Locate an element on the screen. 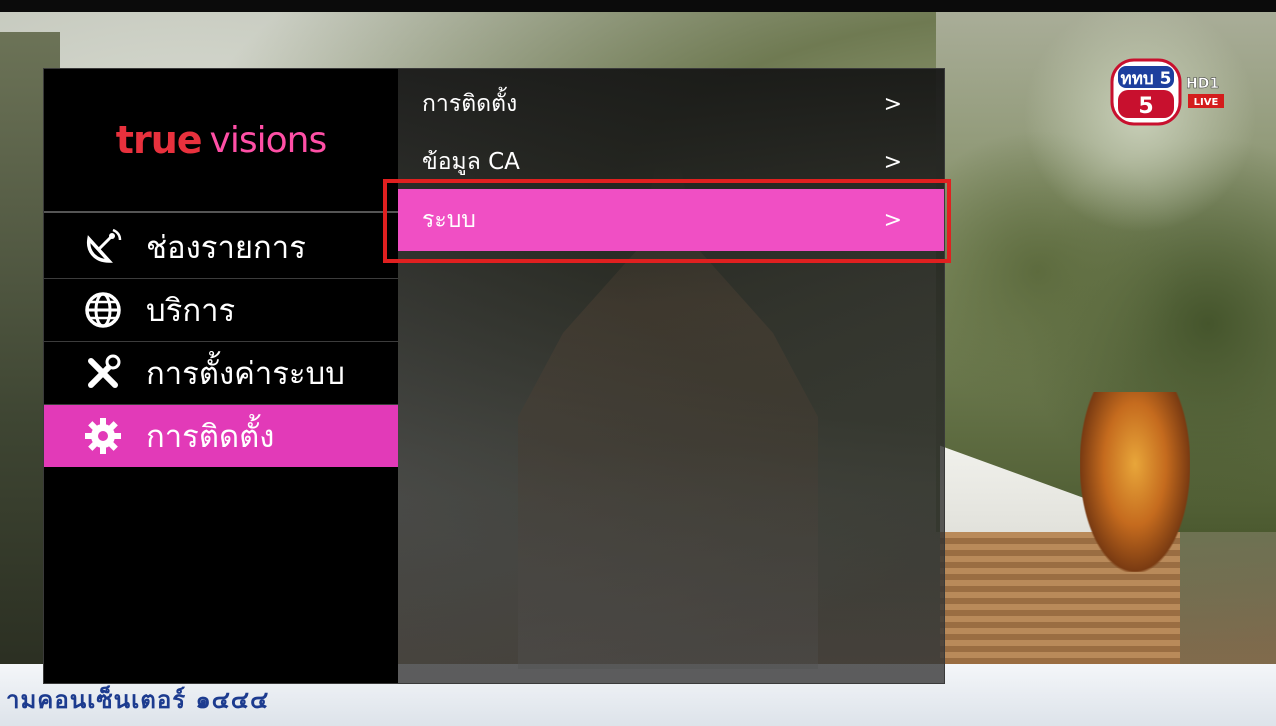 This screenshot has width=1276, height=726. tools-icon is located at coordinates (103, 373).